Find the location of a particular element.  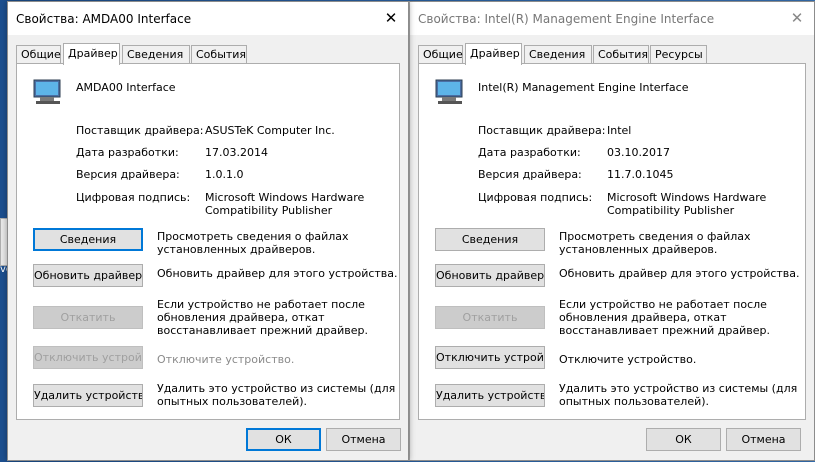

title-bar: Свойства: AMDA00 Interface ✕ is located at coordinates (208, 18).